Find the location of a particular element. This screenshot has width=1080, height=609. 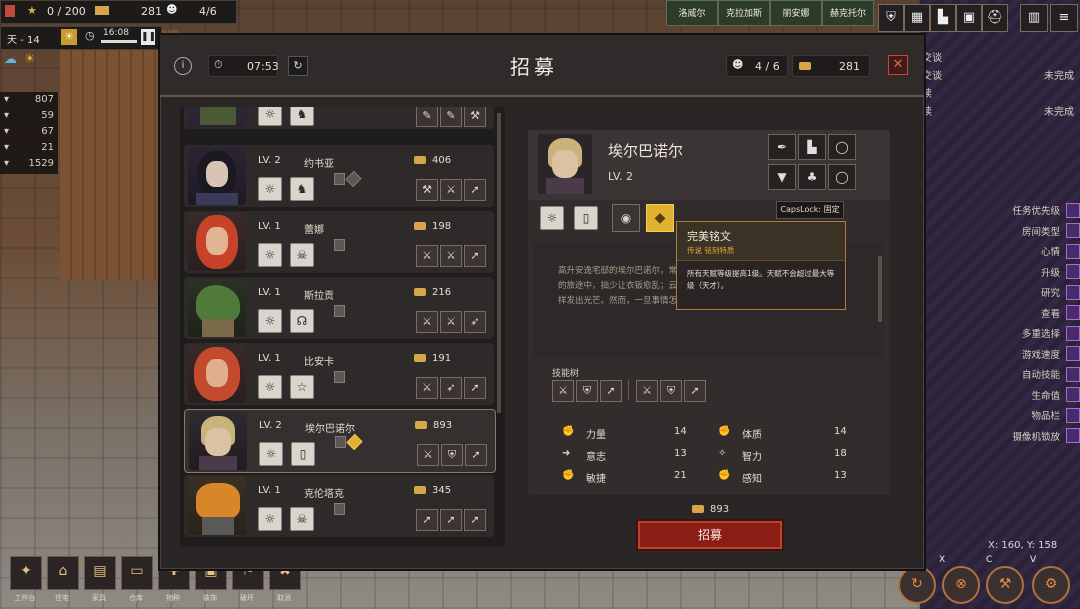

keybind-row: 研究 is located at coordinates (1020, 292).